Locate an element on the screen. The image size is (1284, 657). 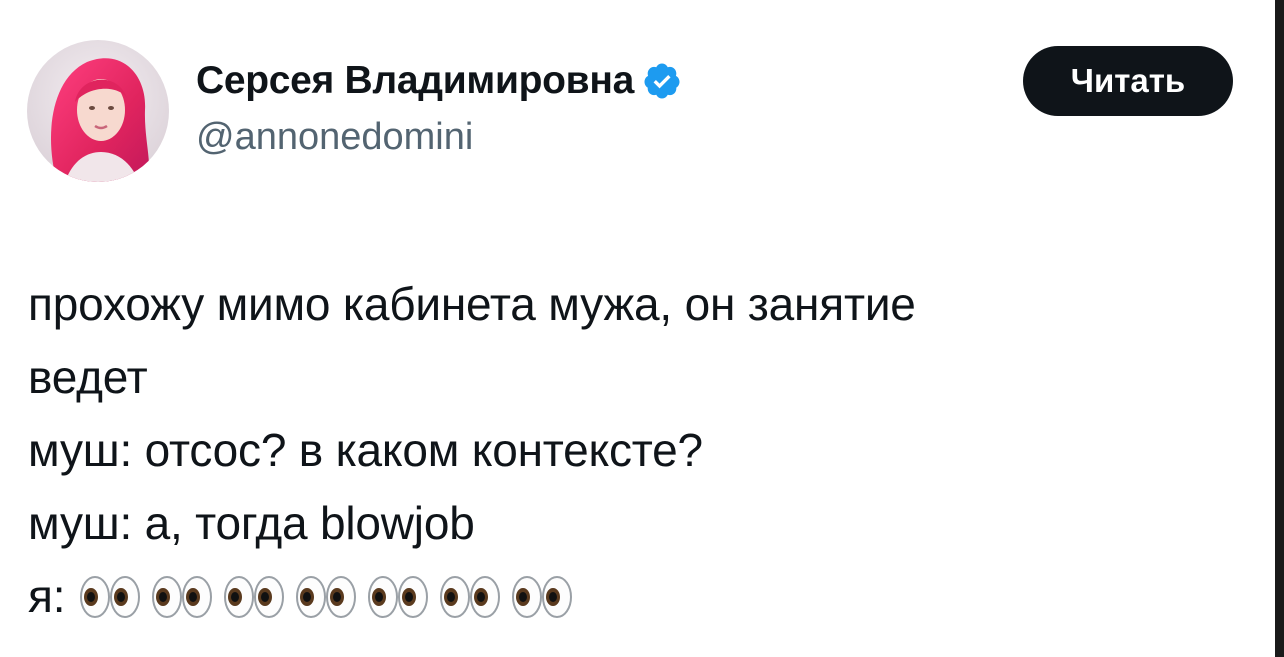
author-name-row: Серсея Владимировна is located at coordinates (439, 81).